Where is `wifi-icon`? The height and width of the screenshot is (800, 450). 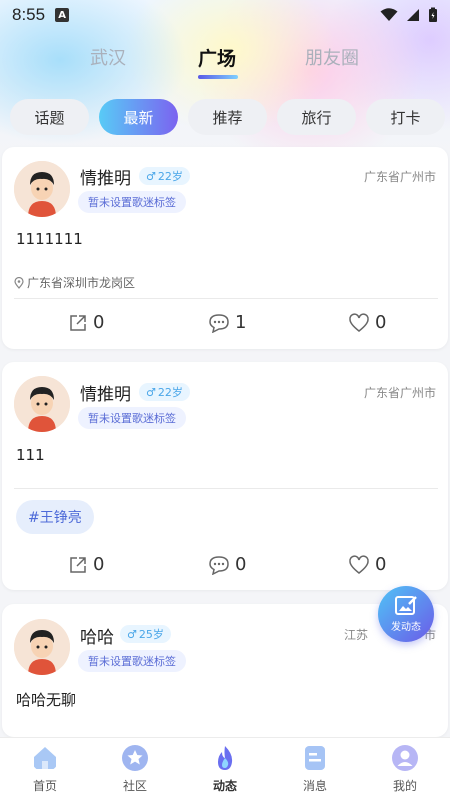
wifi-icon is located at coordinates (389, 14).